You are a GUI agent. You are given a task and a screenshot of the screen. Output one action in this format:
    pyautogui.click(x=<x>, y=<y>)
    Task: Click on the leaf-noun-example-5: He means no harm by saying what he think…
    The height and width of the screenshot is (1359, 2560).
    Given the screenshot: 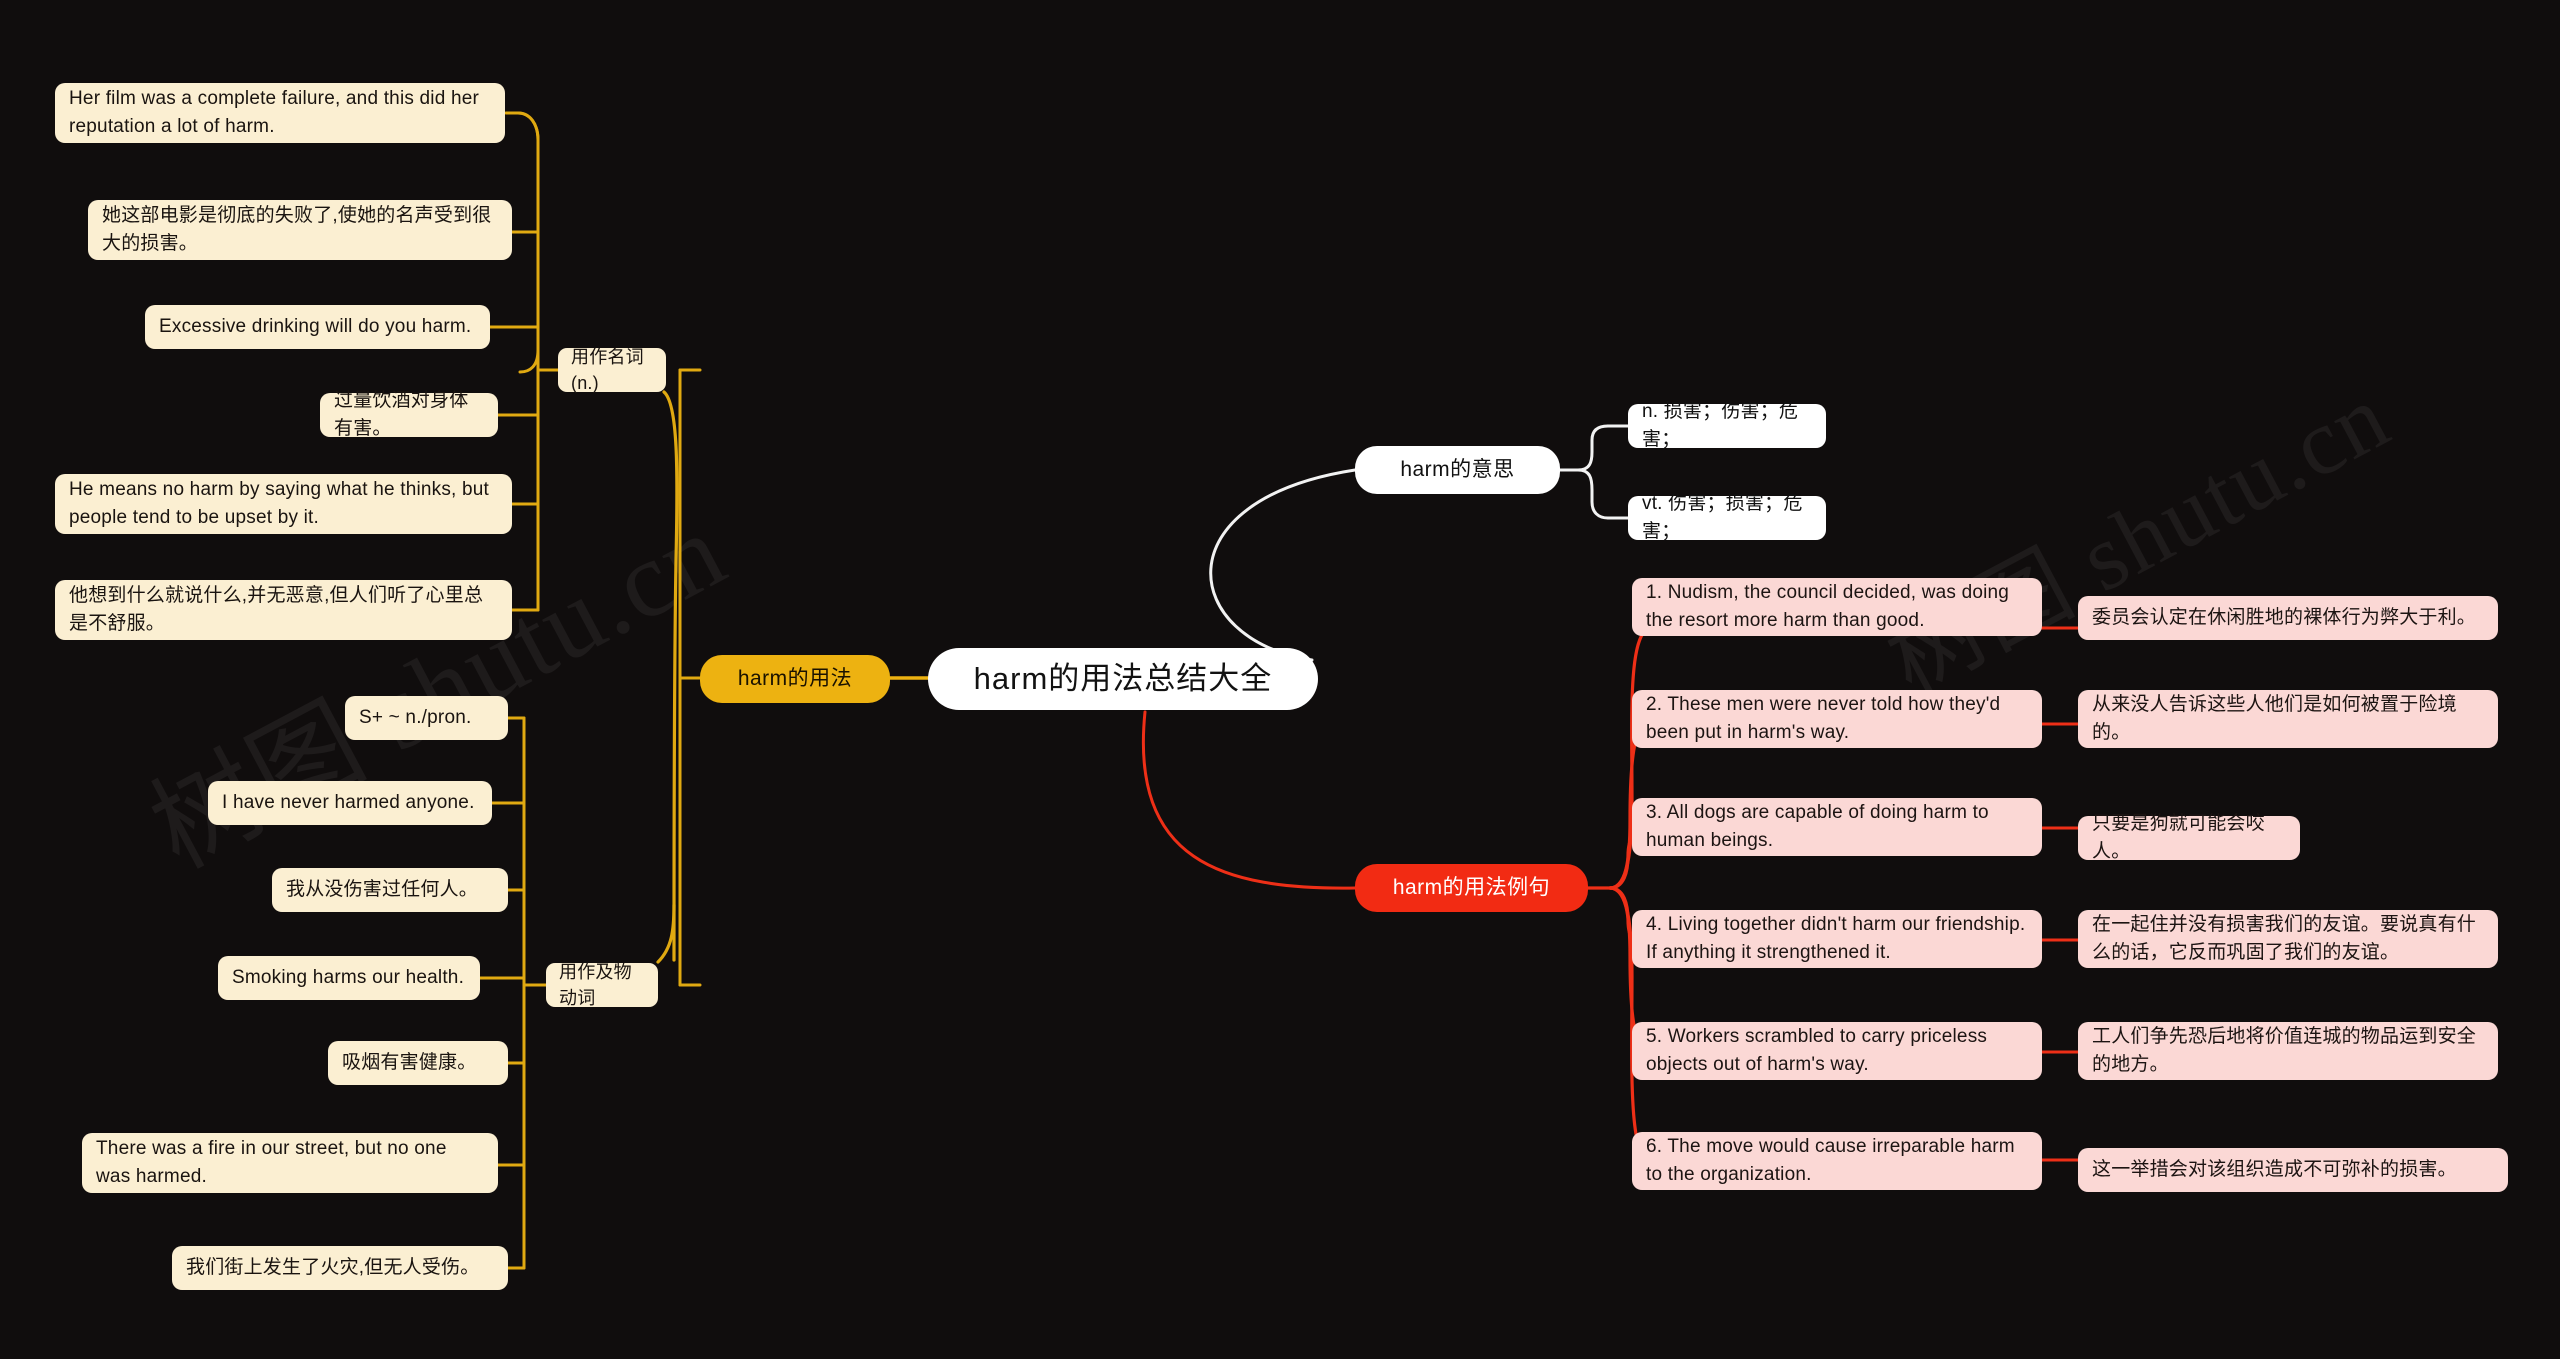 What is the action you would take?
    pyautogui.click(x=283, y=504)
    